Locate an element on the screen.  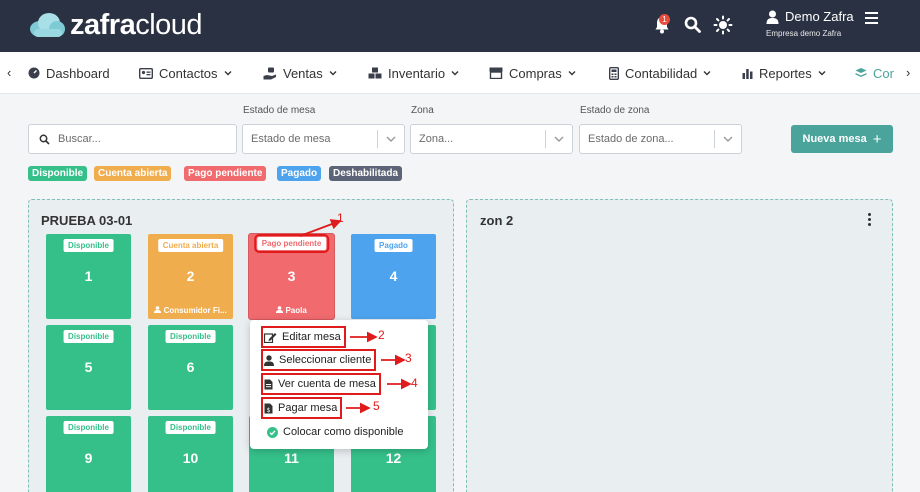
table-card: Disponible 1 is located at coordinates (88, 276).